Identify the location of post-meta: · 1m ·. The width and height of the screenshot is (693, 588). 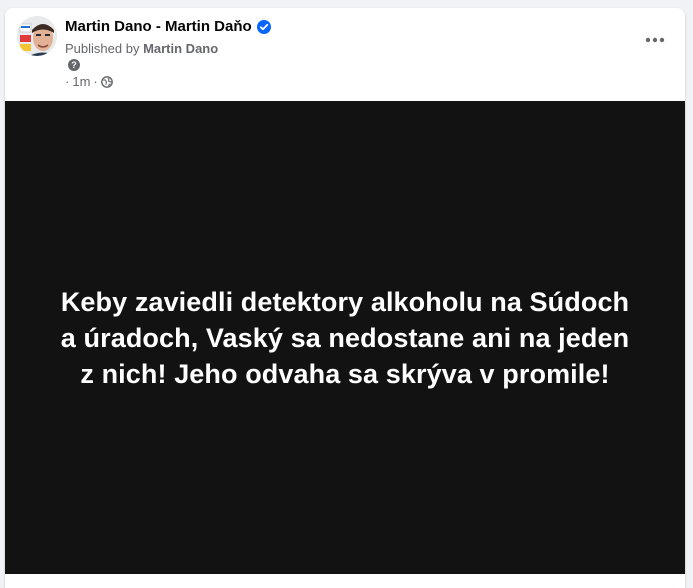
(89, 81).